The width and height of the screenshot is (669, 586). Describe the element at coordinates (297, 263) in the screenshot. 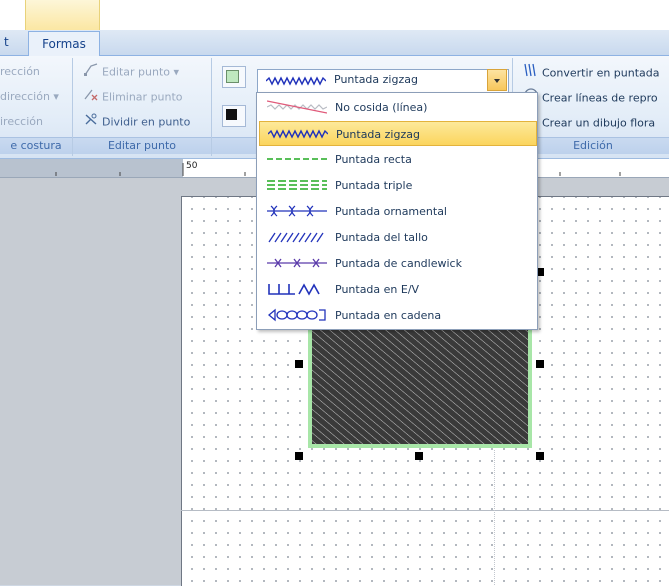

I see `candlewick-stitch-icon` at that location.